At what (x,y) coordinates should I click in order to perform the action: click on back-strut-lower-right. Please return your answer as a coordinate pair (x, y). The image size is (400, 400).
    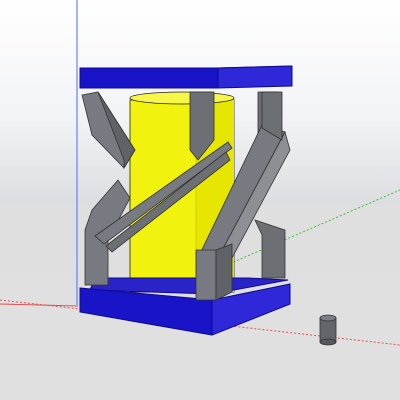
    Looking at the image, I should click on (270, 249).